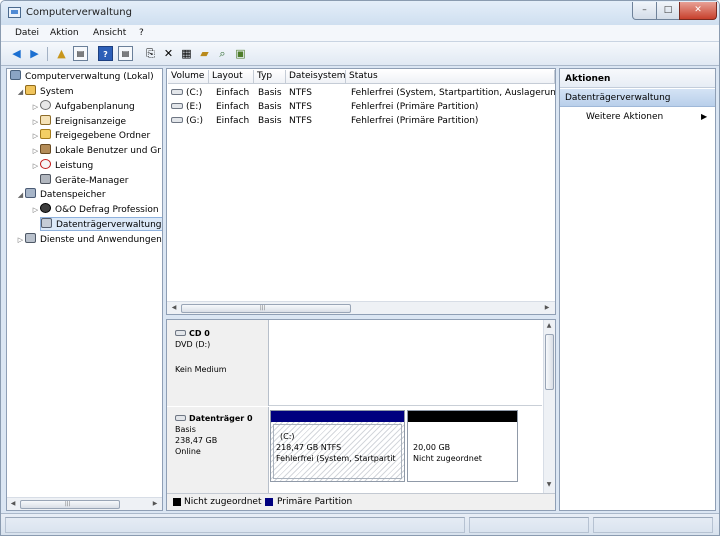 The image size is (720, 536). Describe the element at coordinates (231, 77) in the screenshot. I see `column-header-layout: Layout` at that location.